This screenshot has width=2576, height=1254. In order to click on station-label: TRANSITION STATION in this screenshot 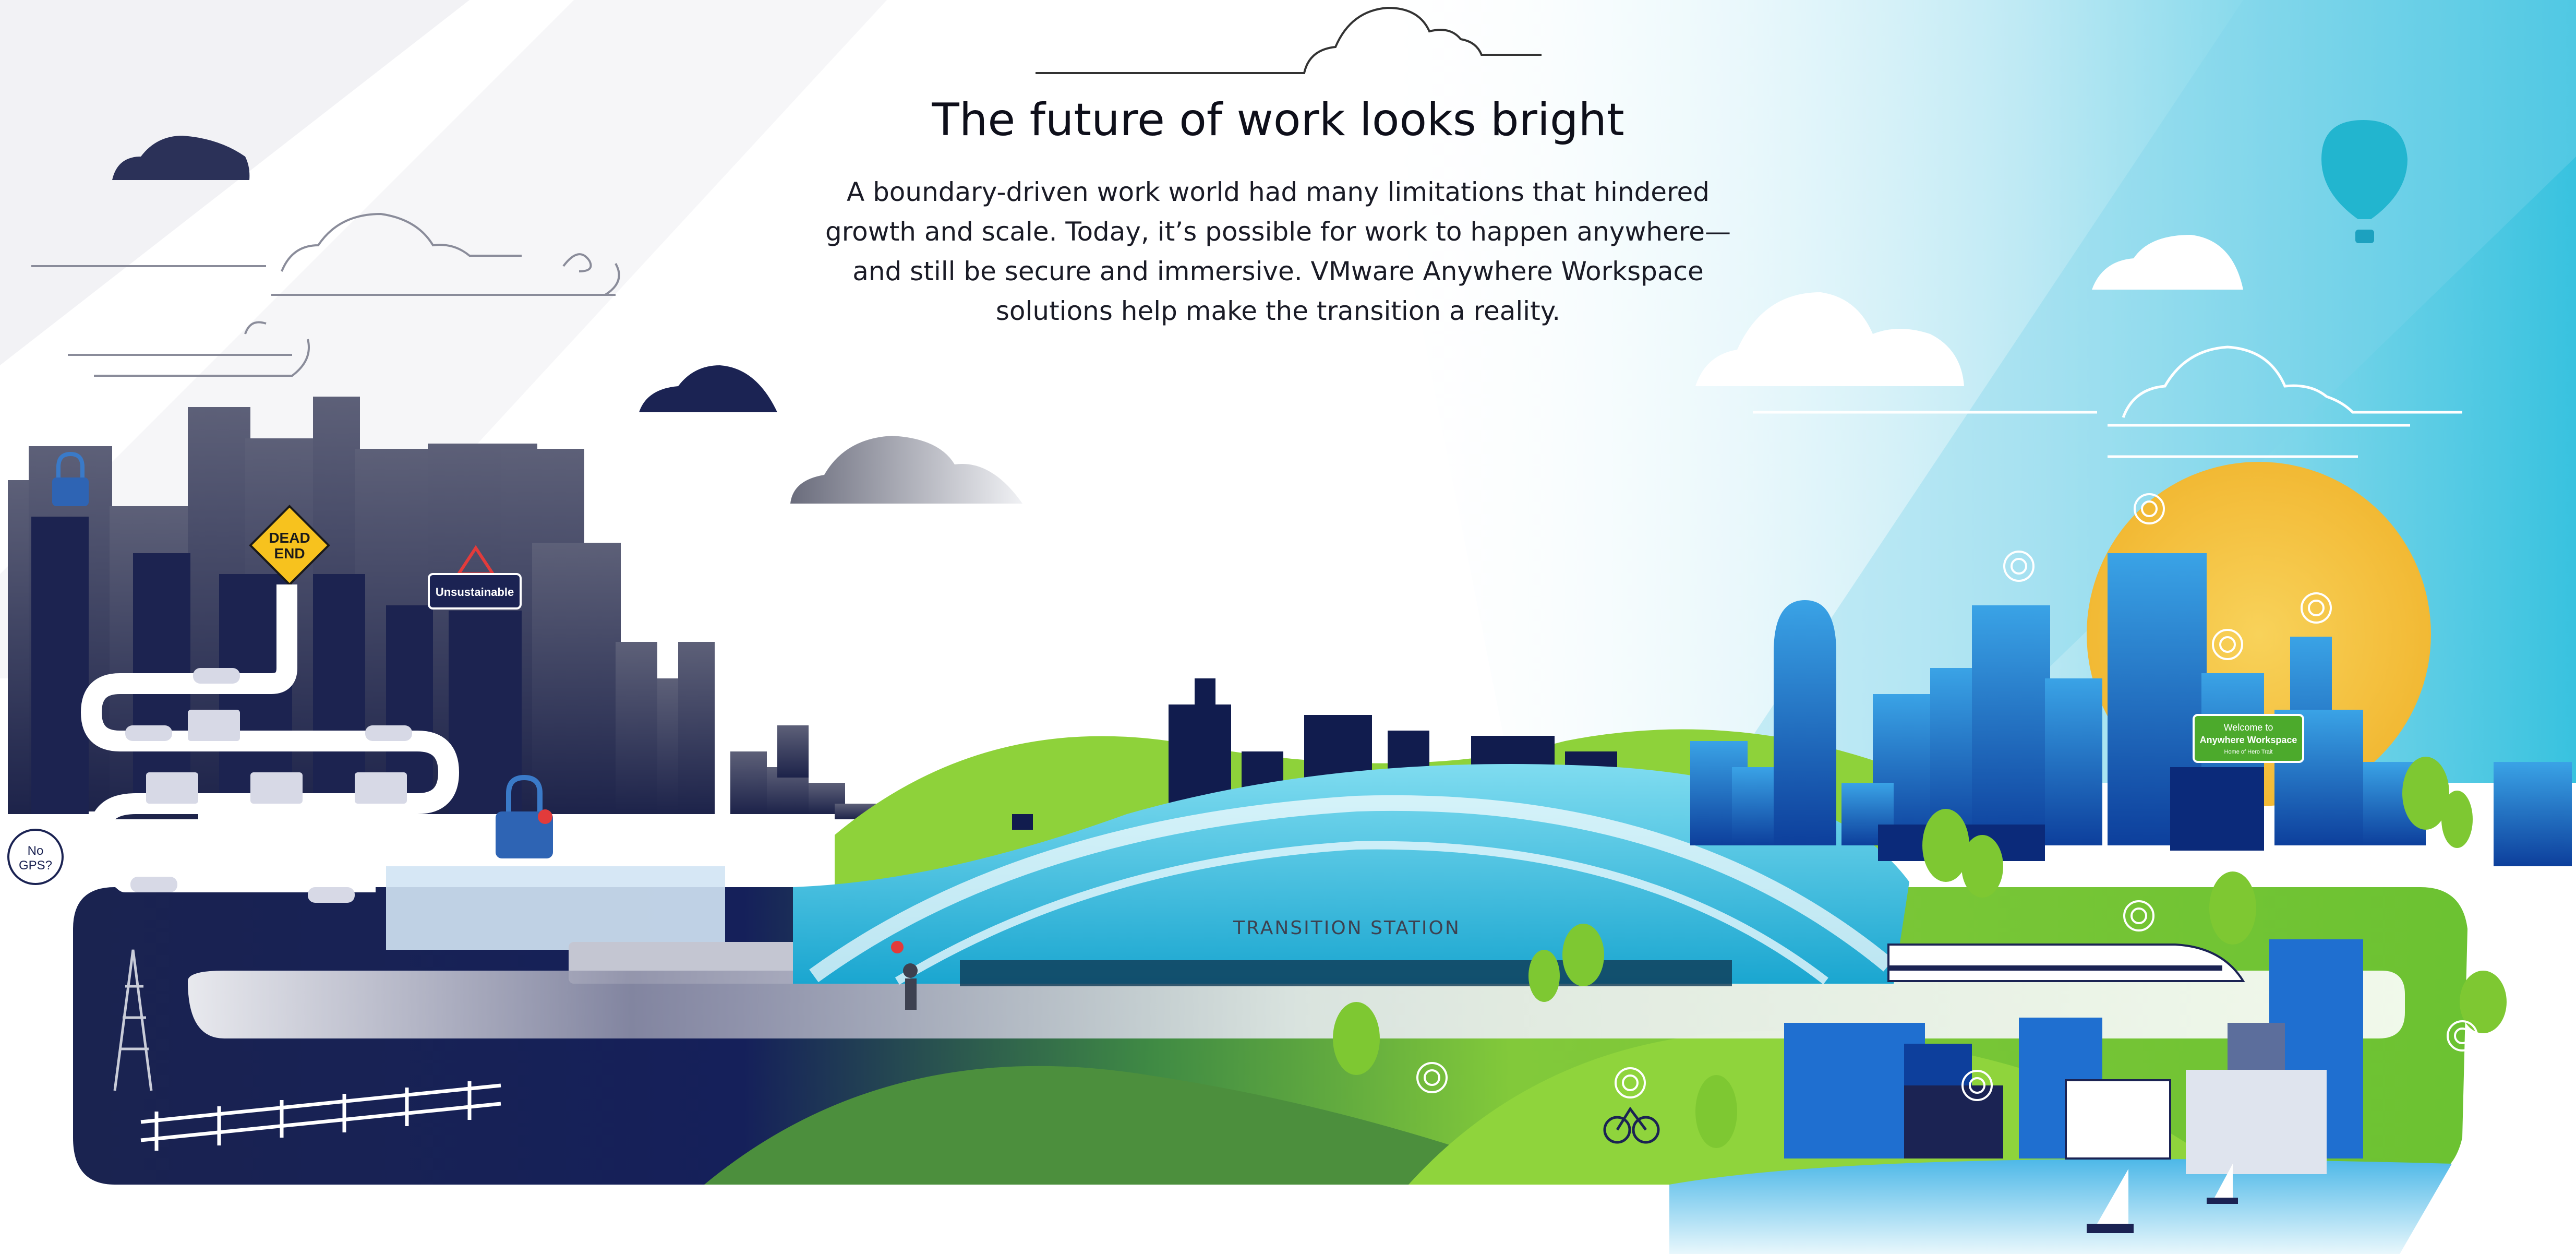, I will do `click(1347, 928)`.